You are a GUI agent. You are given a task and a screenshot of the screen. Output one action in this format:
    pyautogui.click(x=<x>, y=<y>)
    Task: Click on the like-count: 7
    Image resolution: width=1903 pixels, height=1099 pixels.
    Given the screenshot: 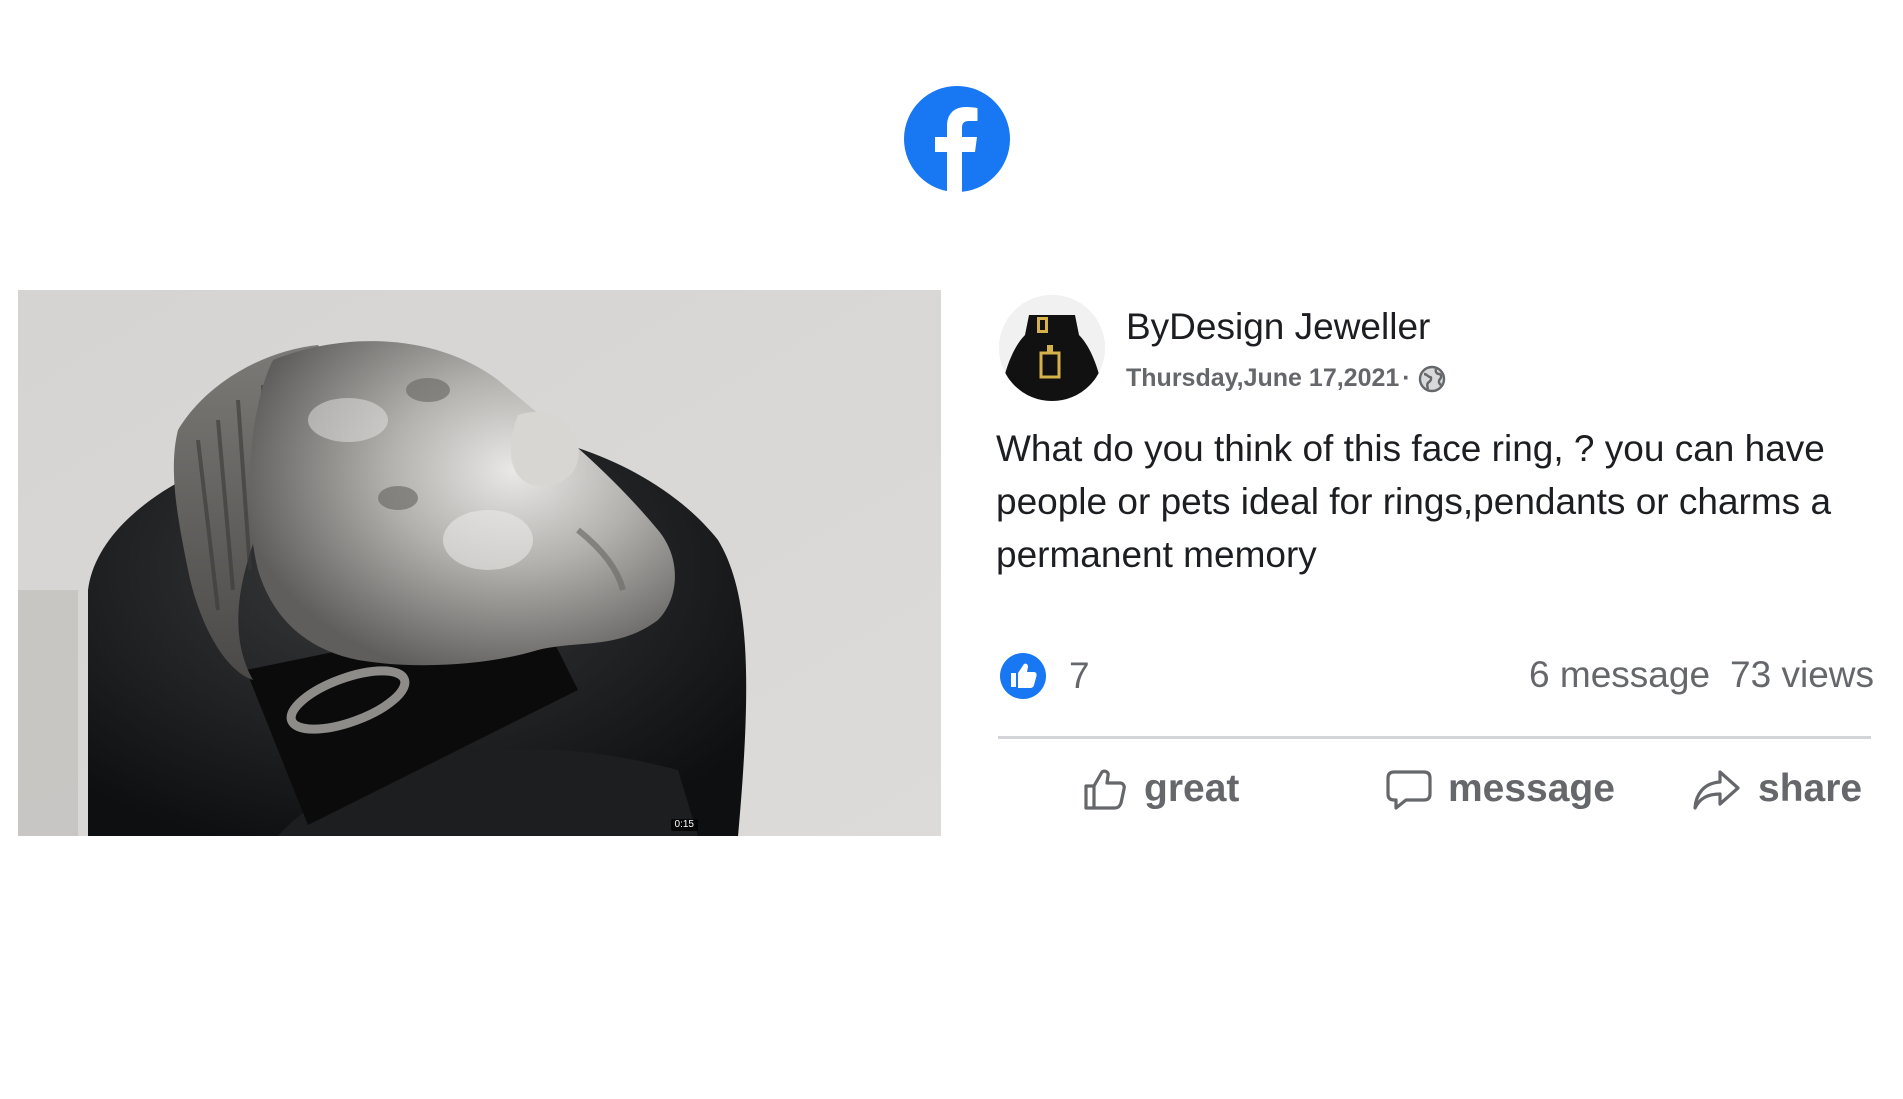 What is the action you would take?
    pyautogui.click(x=1079, y=675)
    